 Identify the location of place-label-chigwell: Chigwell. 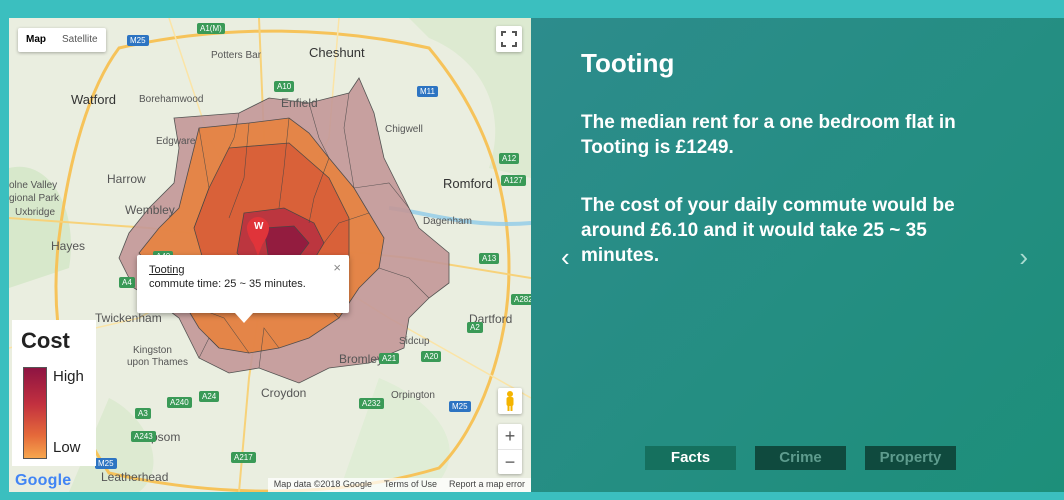
(404, 129).